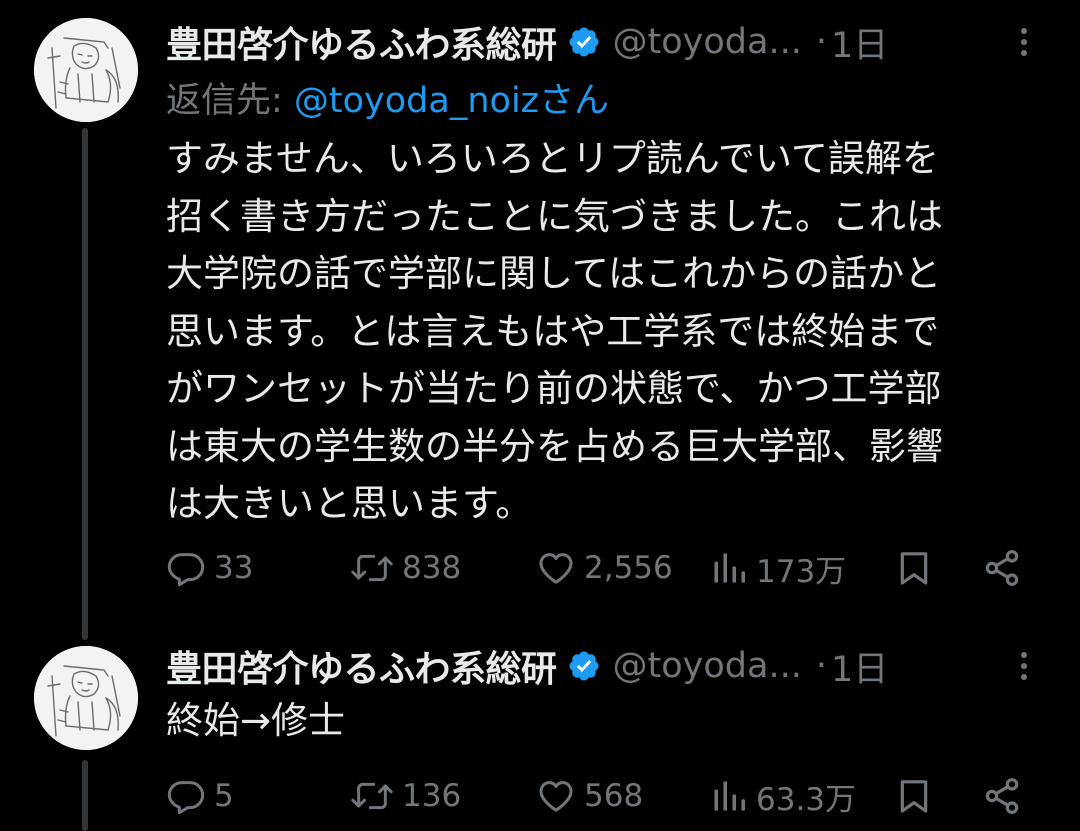  What do you see at coordinates (349, 503) in the screenshot?
I see `tweet-text-line: は大きいと思います。` at bounding box center [349, 503].